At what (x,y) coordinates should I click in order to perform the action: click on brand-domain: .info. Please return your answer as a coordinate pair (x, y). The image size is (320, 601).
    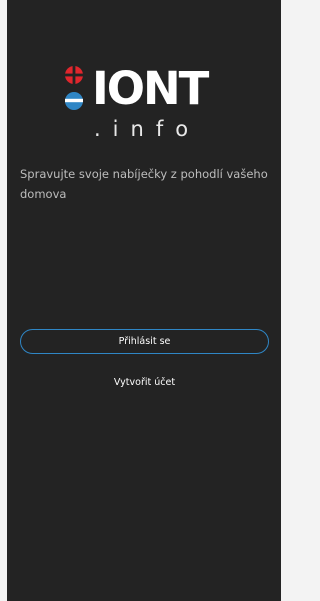
    Looking at the image, I should click on (147, 129).